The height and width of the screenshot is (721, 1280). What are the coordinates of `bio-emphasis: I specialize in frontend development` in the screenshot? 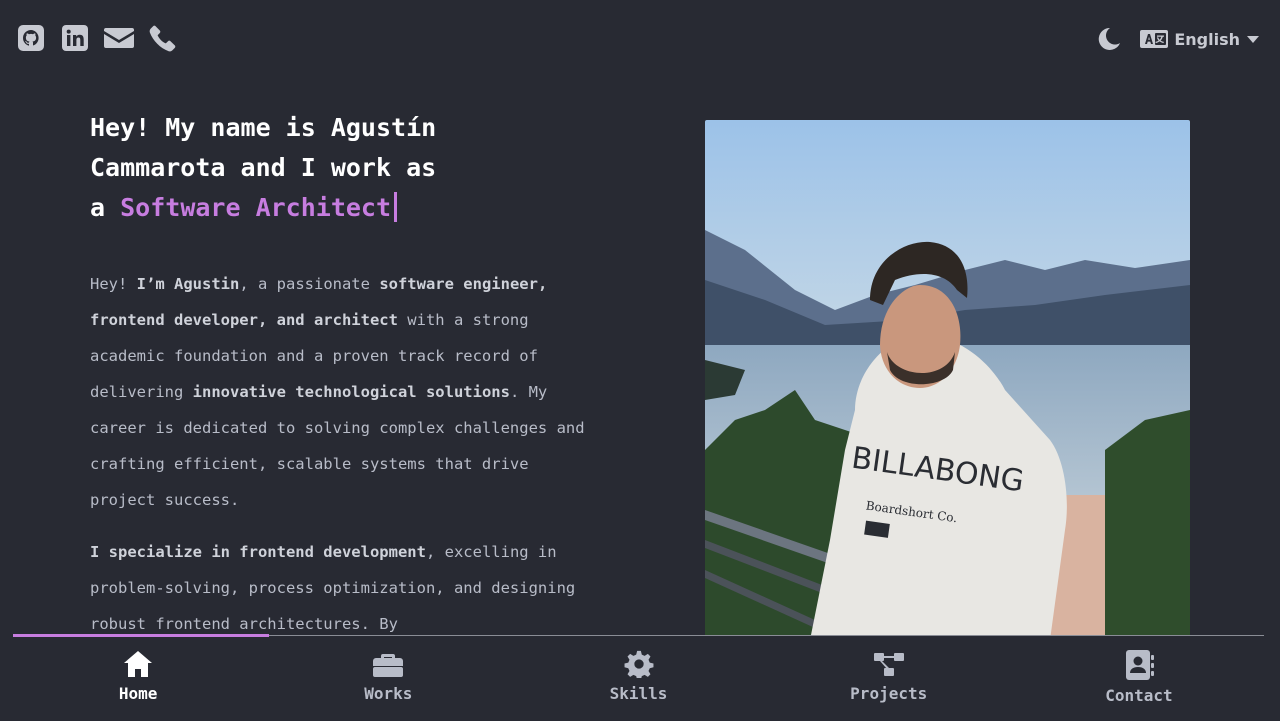 It's located at (258, 552).